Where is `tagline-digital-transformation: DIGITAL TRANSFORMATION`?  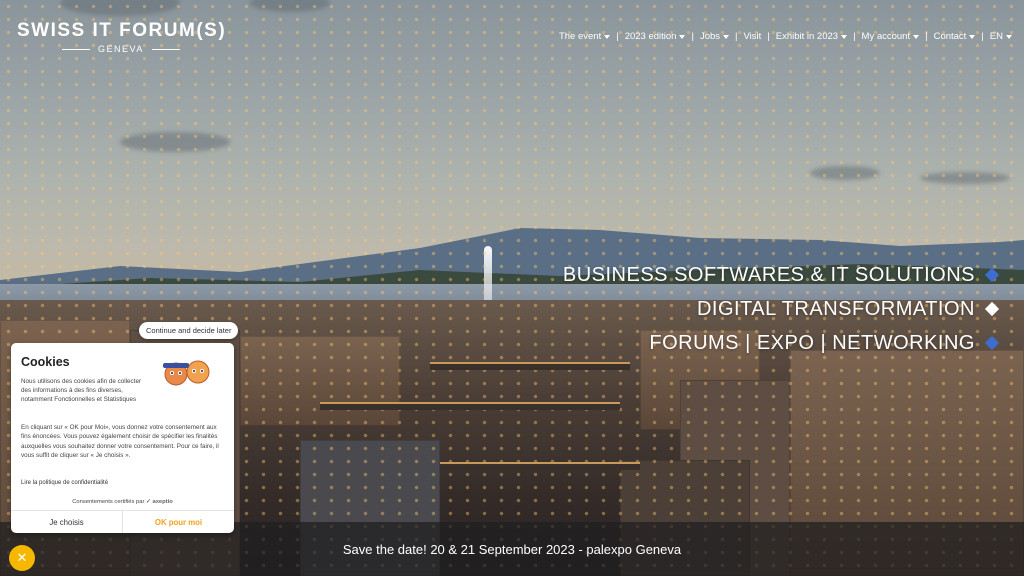 tagline-digital-transformation: DIGITAL TRANSFORMATION is located at coordinates (781, 309).